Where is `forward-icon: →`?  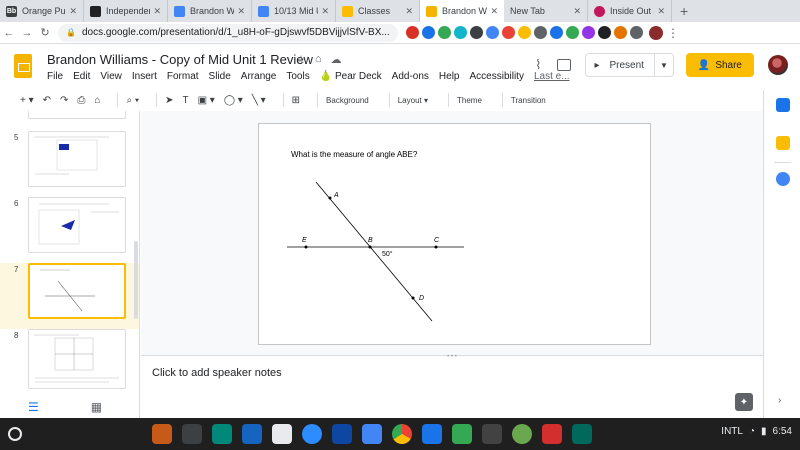 forward-icon: → is located at coordinates (27, 33).